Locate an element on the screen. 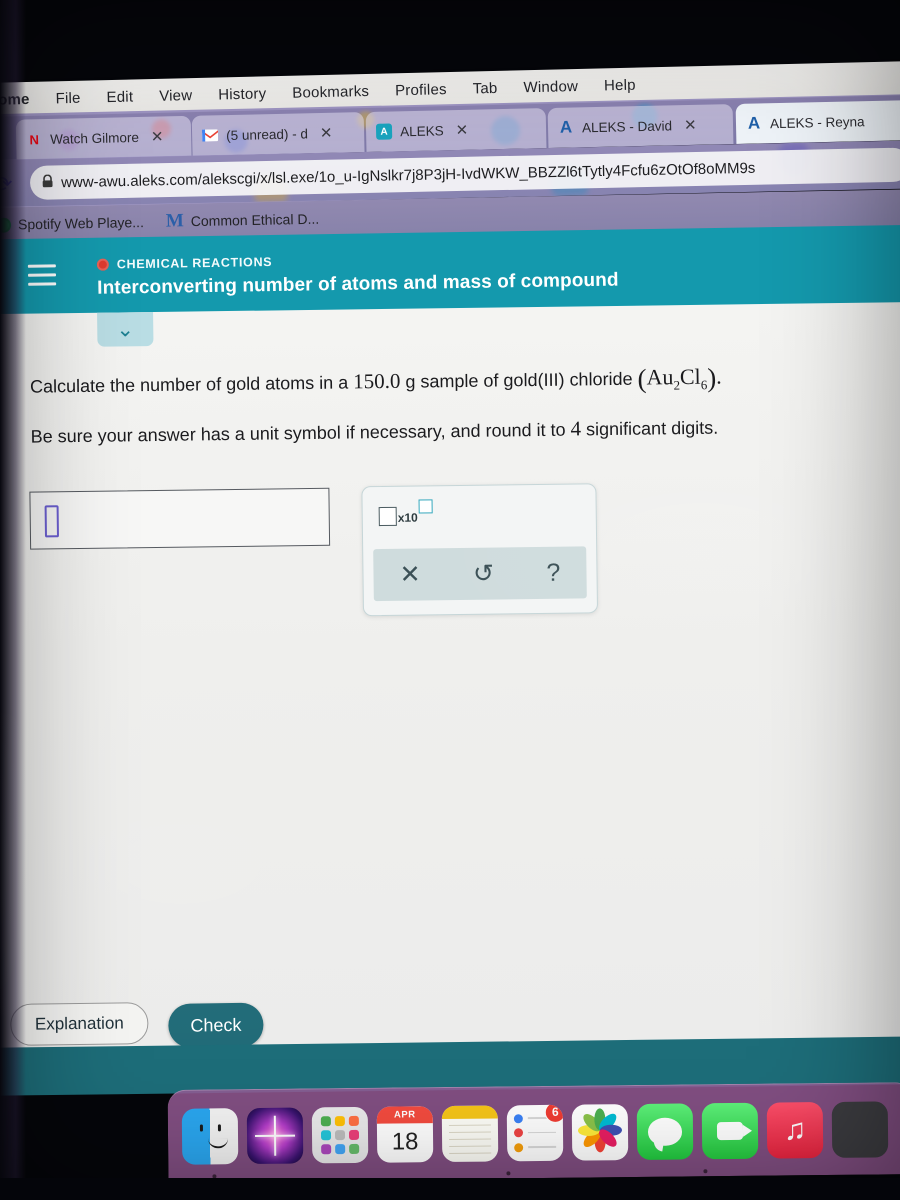  formula-element-1: Au is located at coordinates (660, 377).